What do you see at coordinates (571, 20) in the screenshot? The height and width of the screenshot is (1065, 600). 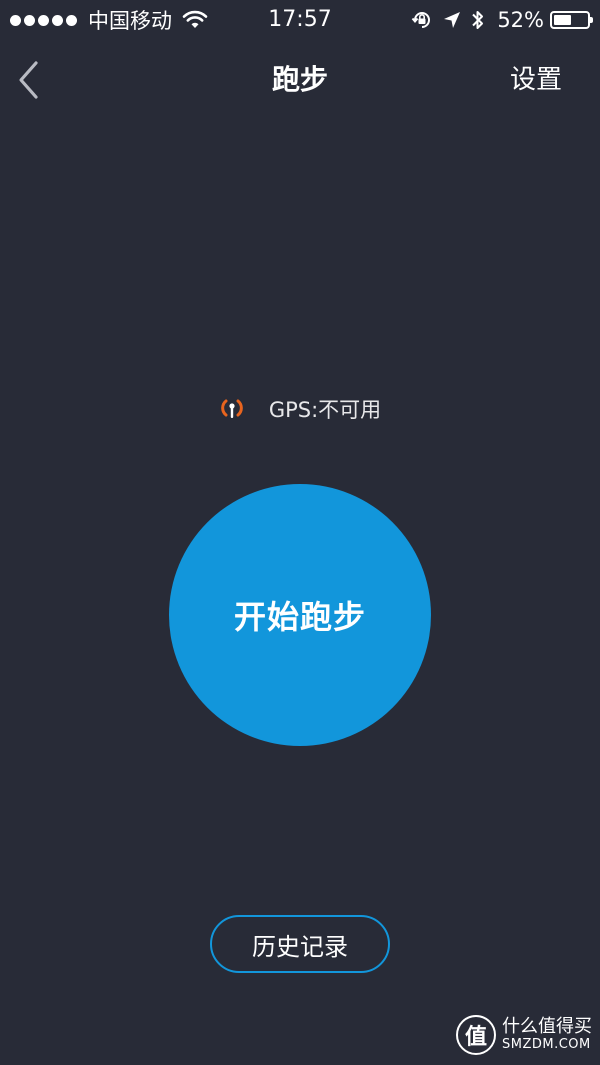 I see `battery-icon` at bounding box center [571, 20].